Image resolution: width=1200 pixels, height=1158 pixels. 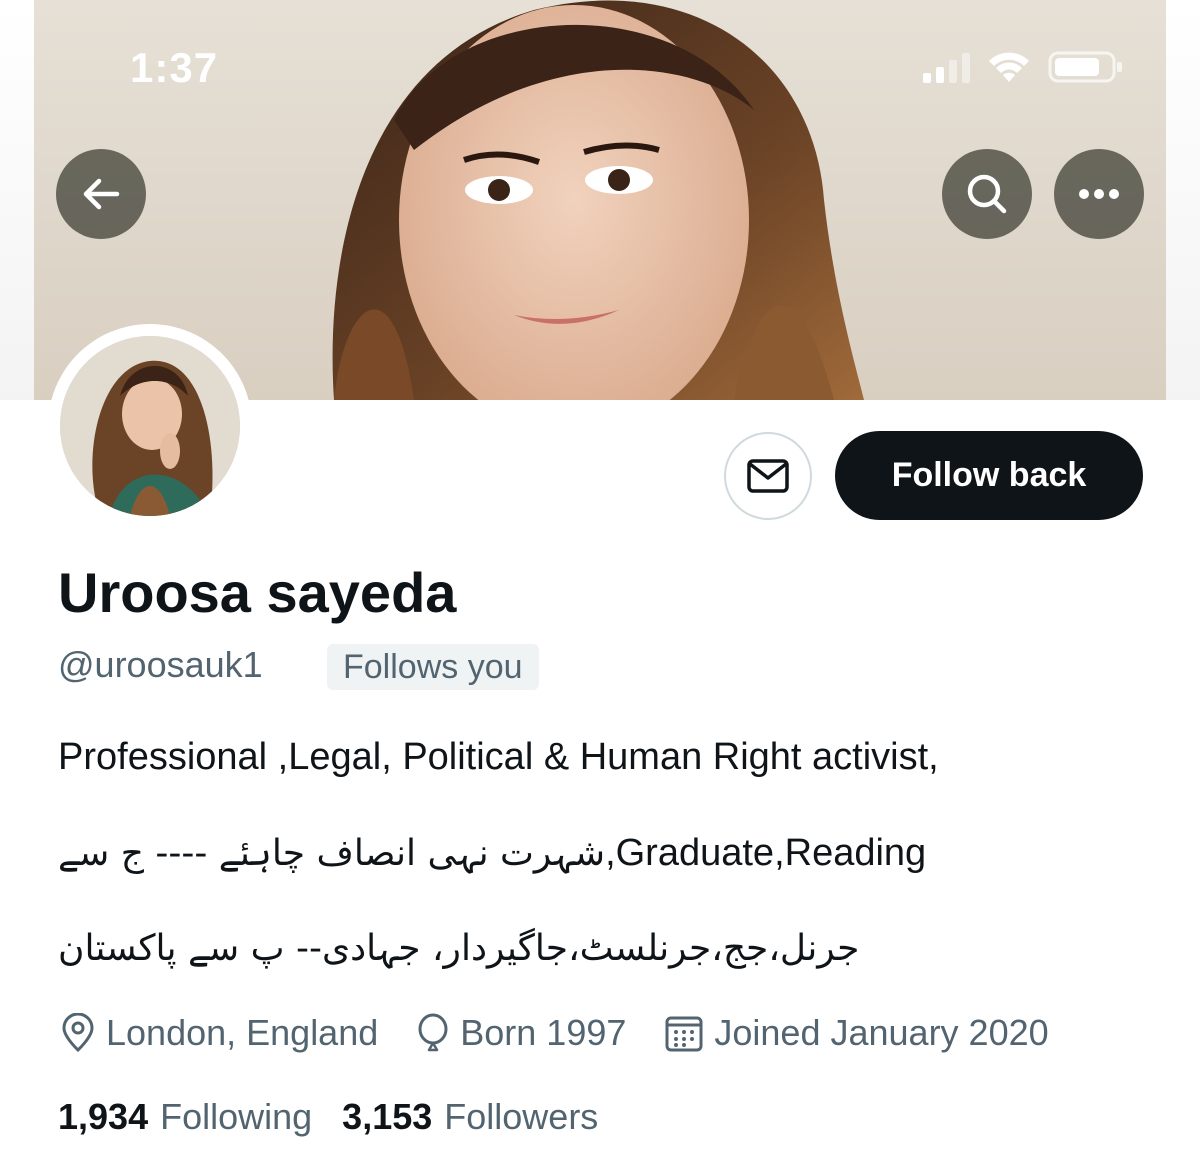 I want to click on cellular-signal-icon, so click(x=946, y=67).